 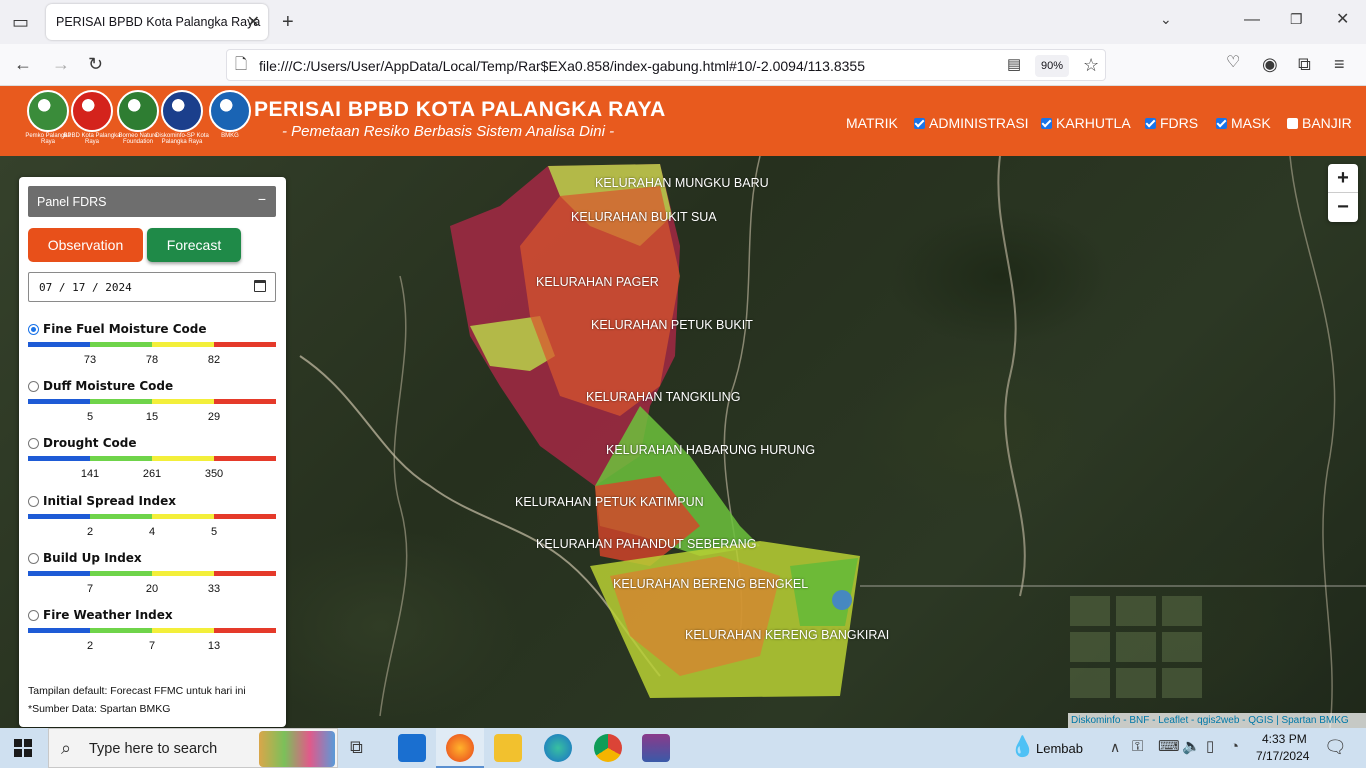 What do you see at coordinates (1091, 65) in the screenshot?
I see `bookmark-star-icon: ☆` at bounding box center [1091, 65].